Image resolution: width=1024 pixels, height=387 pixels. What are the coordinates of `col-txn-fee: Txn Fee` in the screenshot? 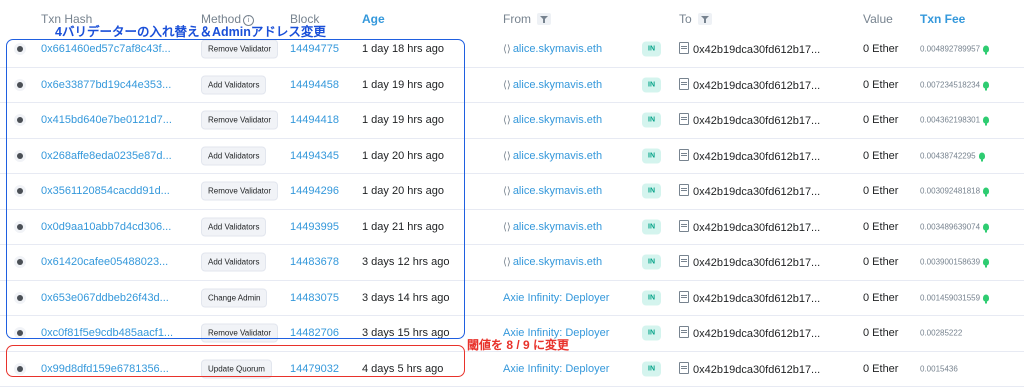 It's located at (942, 19).